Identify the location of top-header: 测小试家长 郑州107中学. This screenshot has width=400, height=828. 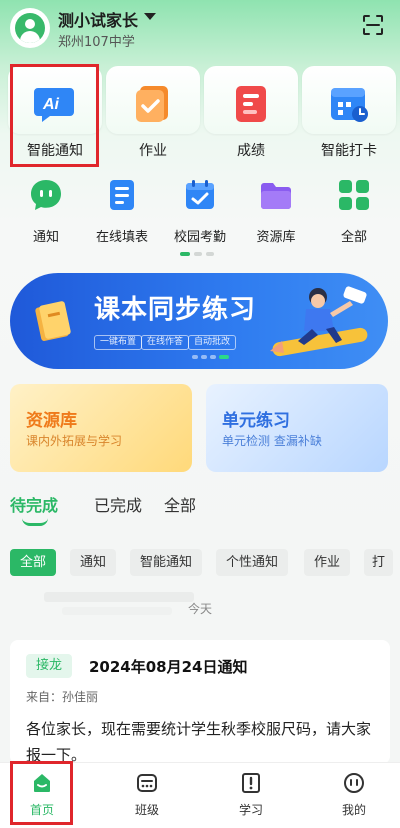
(200, 28).